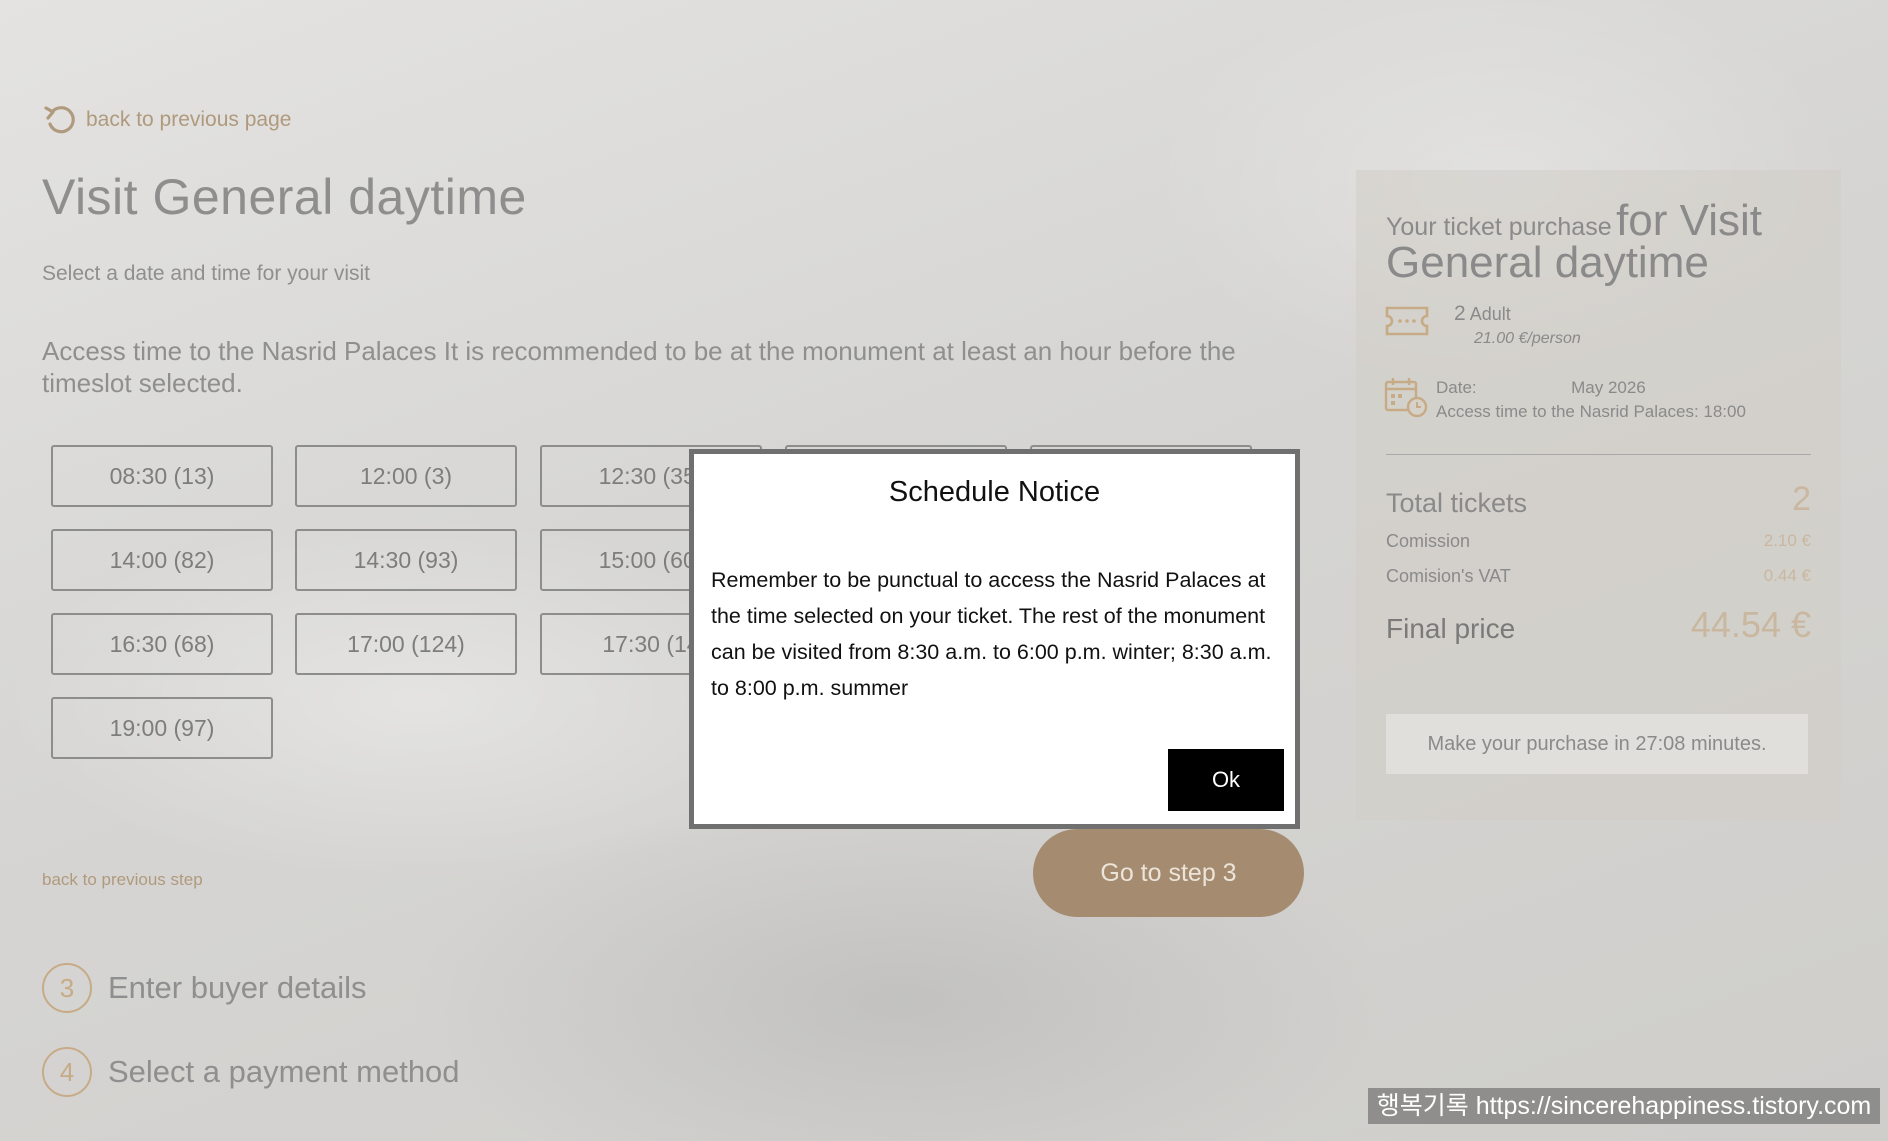 Image resolution: width=1888 pixels, height=1141 pixels. I want to click on access-time: Access time to the Nasrid Palaces: 18:00, so click(1591, 411).